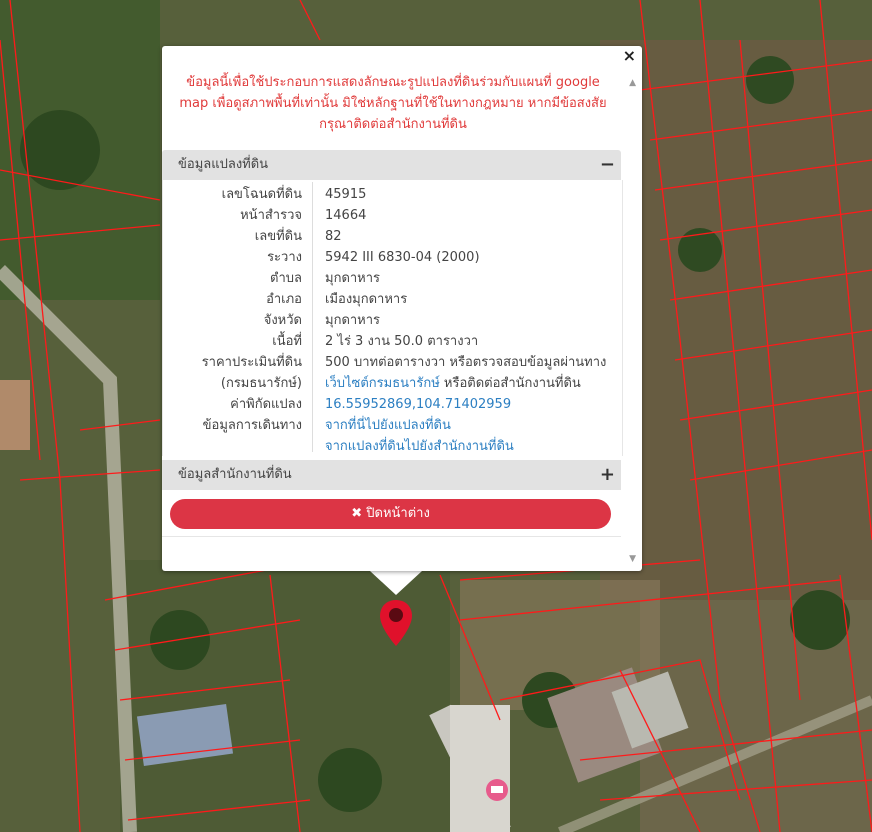  I want to click on detail-row-province: จังหวัด มุกดาหาร, so click(322, 320).